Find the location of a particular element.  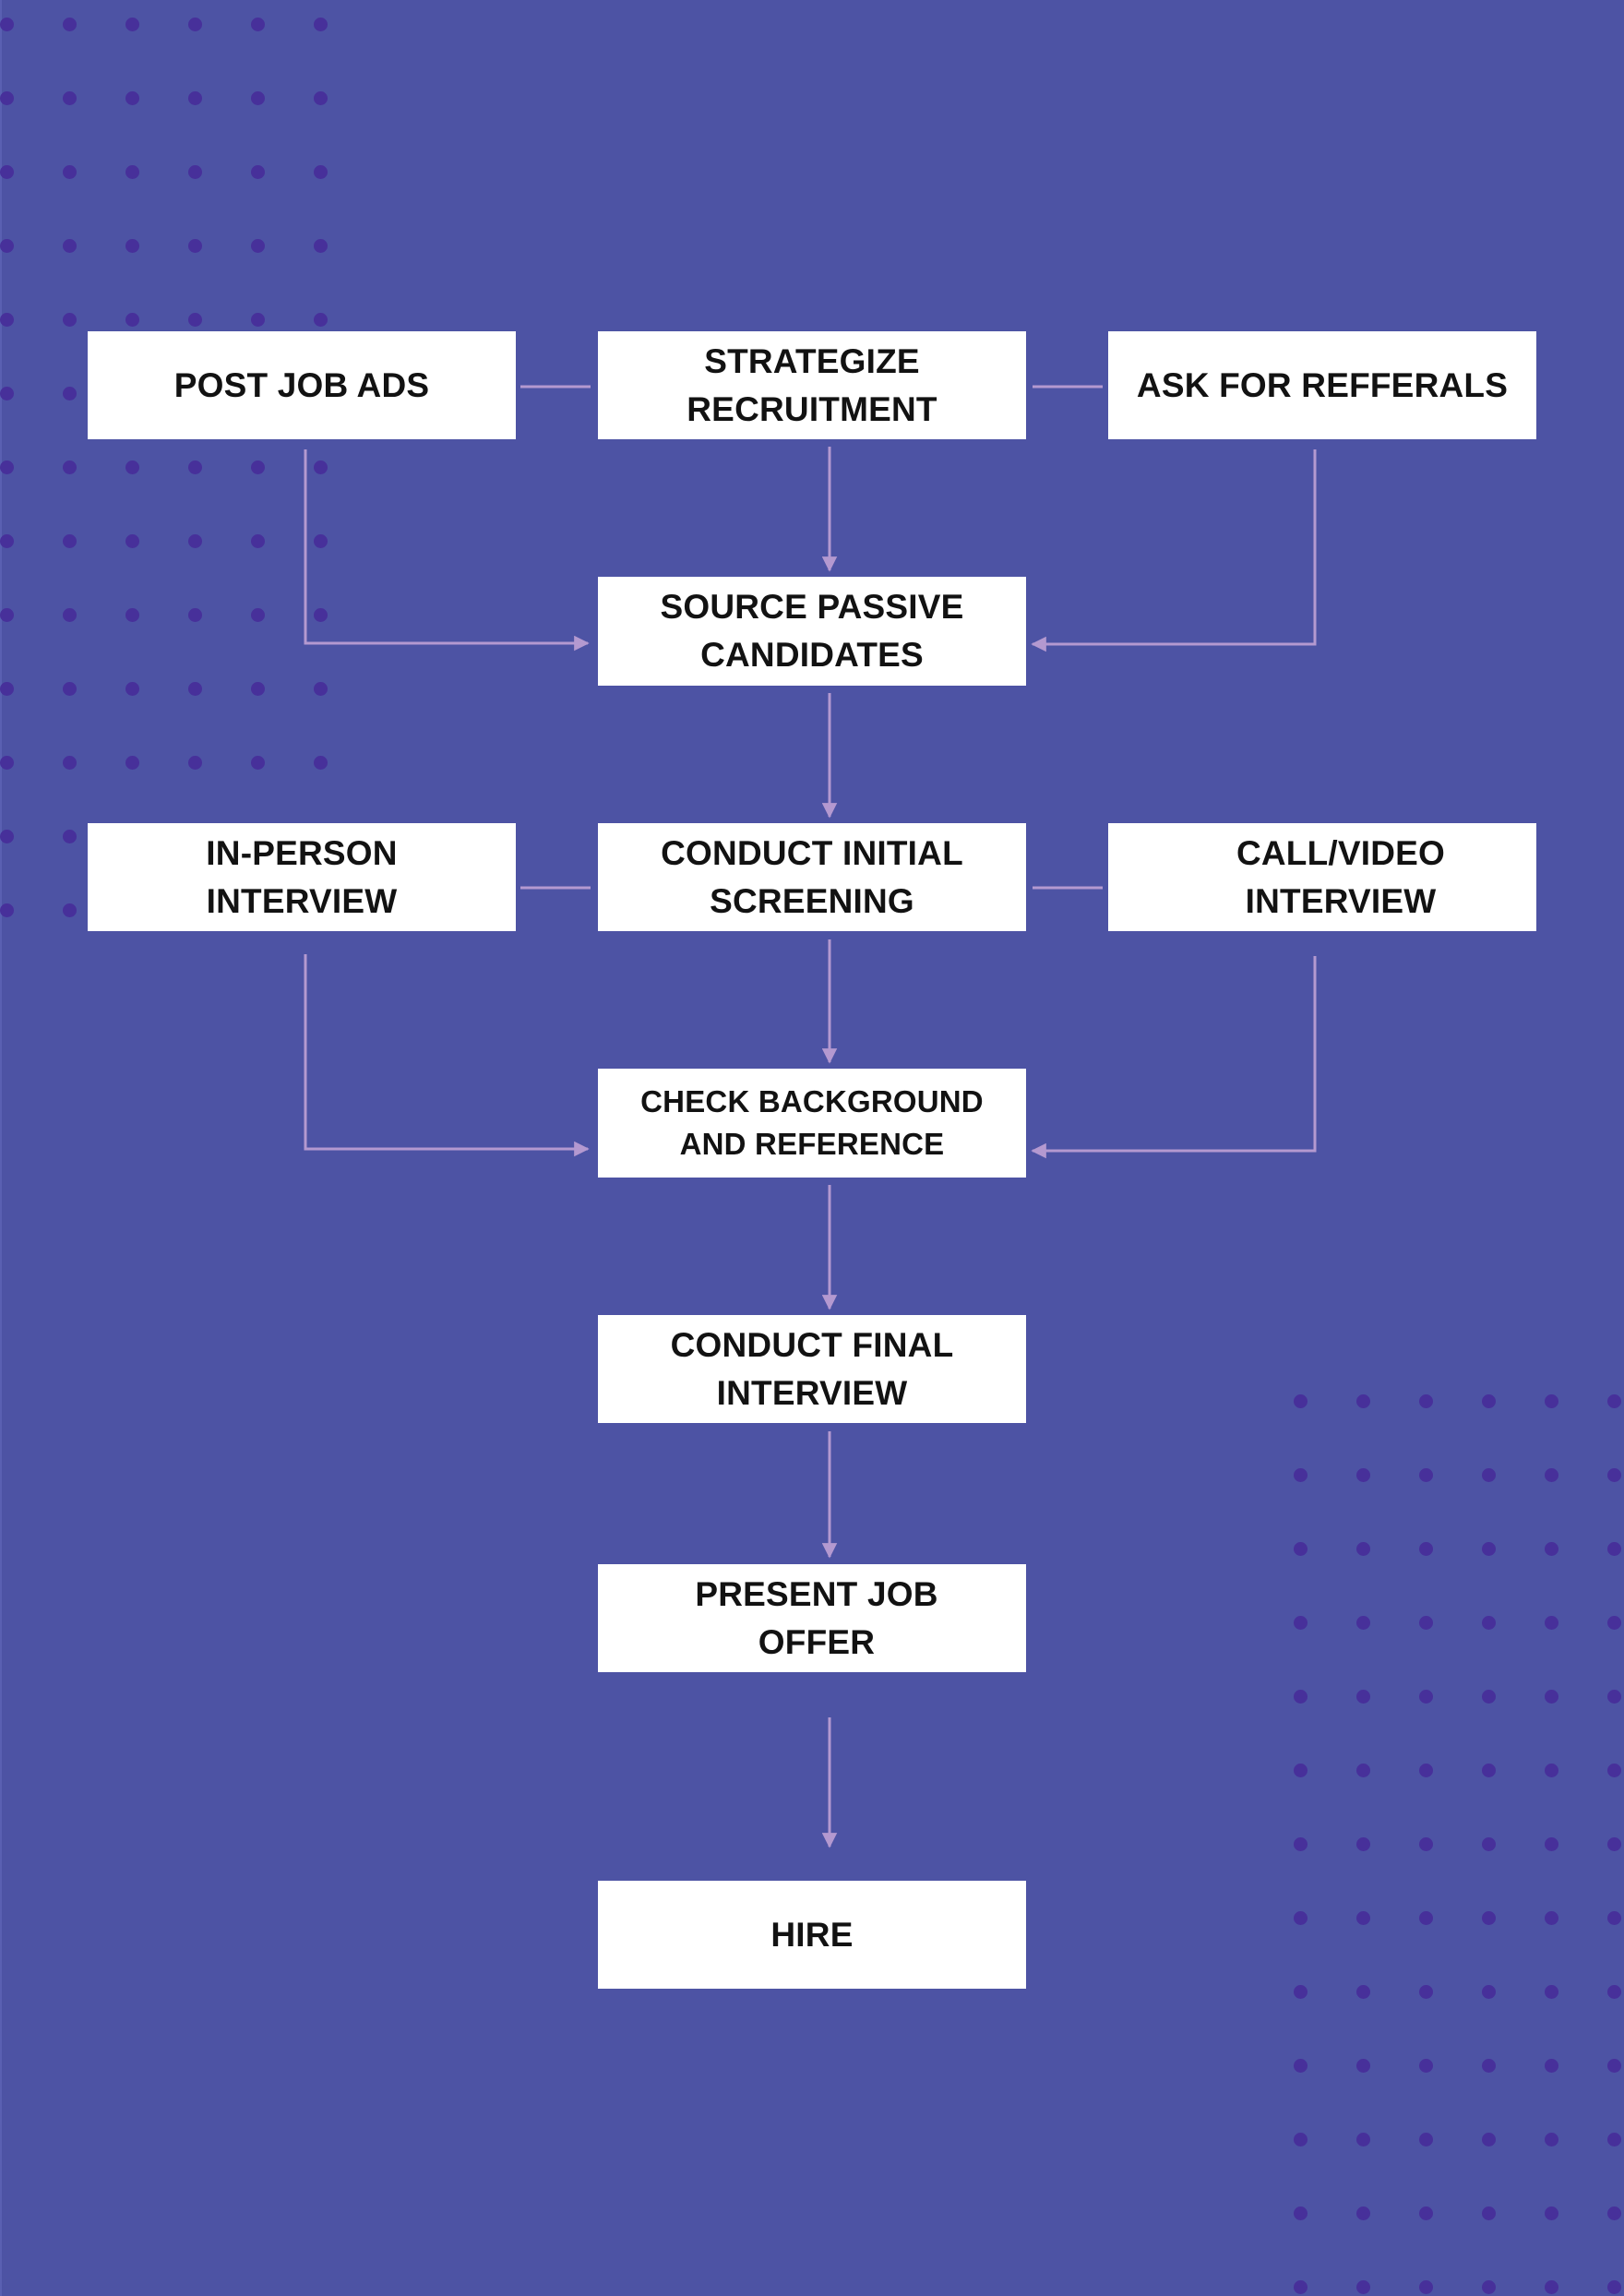

node-in-person-interview: IN-PERSON INTERVIEW is located at coordinates (302, 877).